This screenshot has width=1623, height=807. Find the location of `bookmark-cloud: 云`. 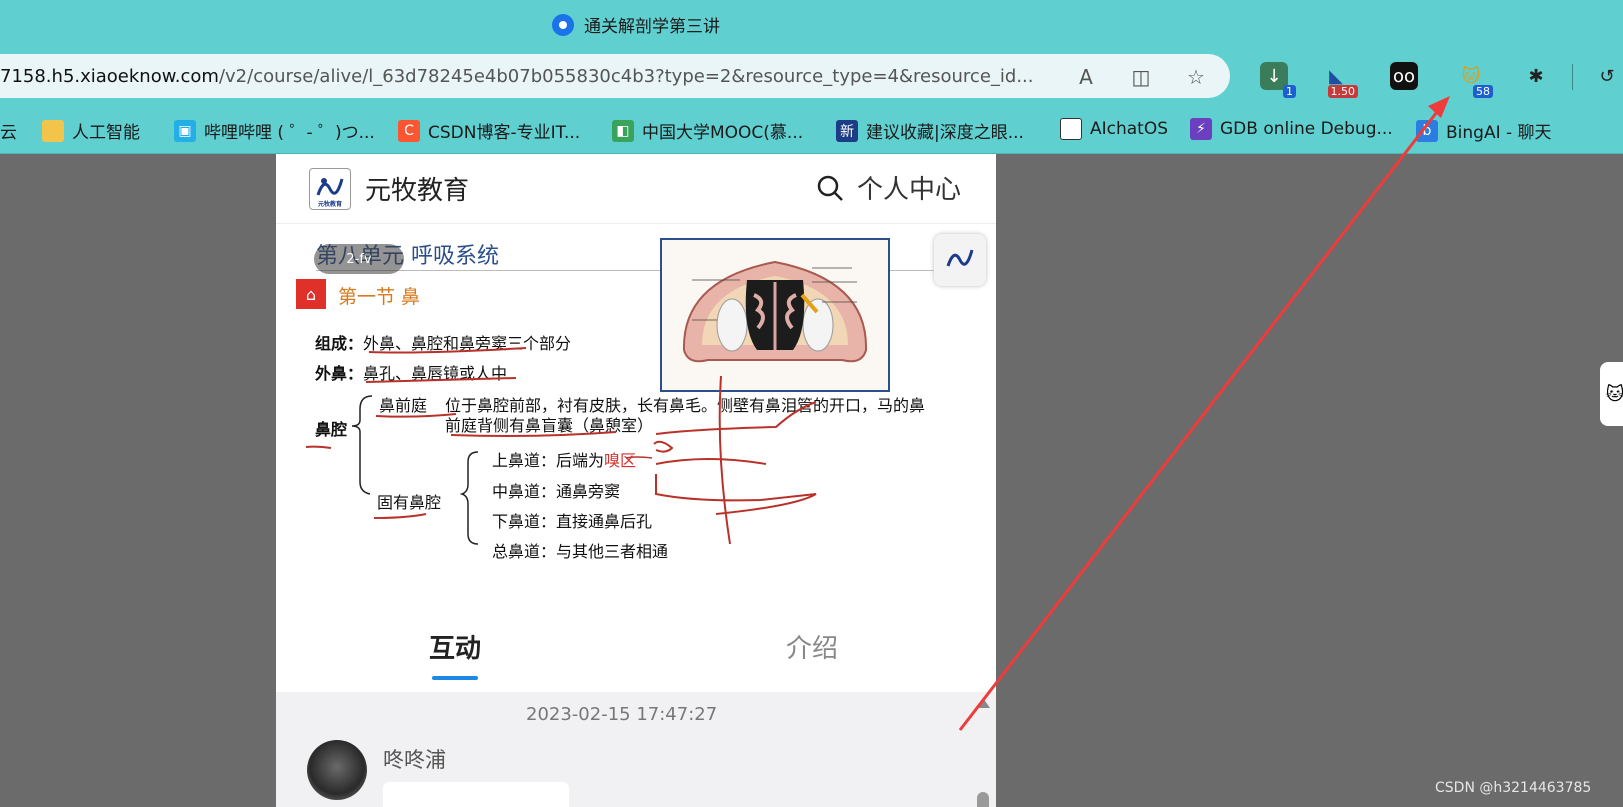

bookmark-cloud: 云 is located at coordinates (8, 130).